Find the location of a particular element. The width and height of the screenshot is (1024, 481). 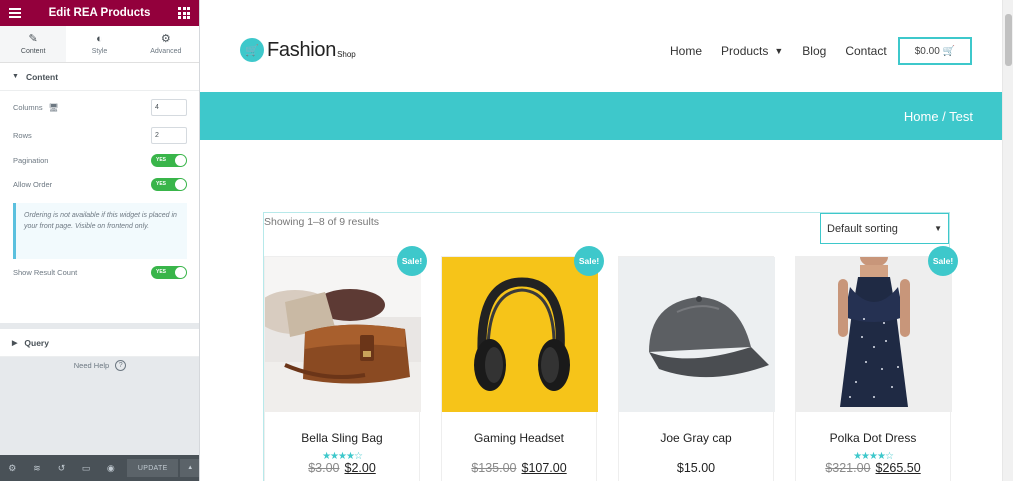

pagination-label: Pagination is located at coordinates (31, 160).